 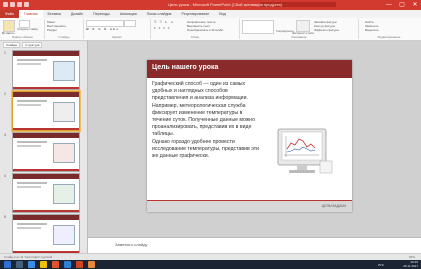 I want to click on group-slides: Макет Восстановить Раздел Слайды, so click(x=64, y=29).